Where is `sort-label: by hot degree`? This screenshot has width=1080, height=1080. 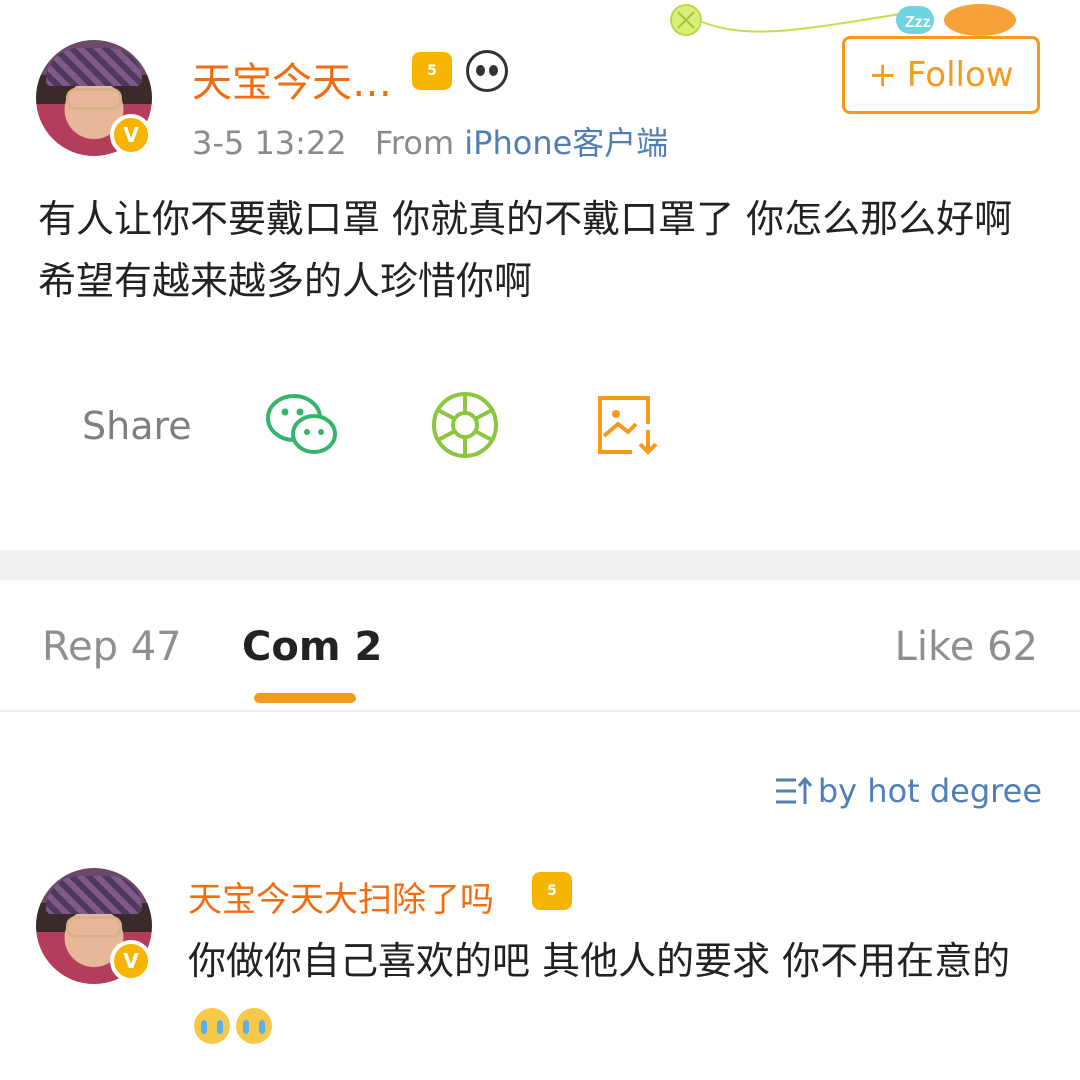 sort-label: by hot degree is located at coordinates (929, 791).